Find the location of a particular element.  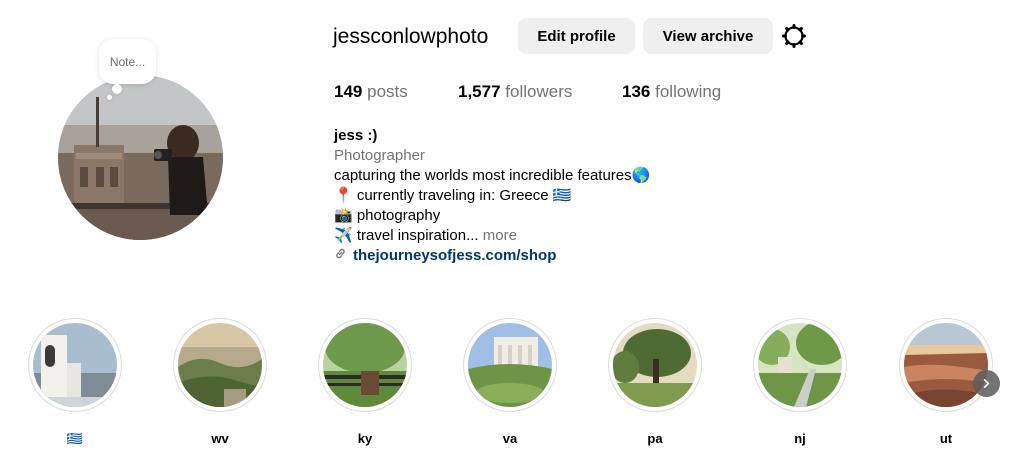

bio-name: jess :) is located at coordinates (356, 135).